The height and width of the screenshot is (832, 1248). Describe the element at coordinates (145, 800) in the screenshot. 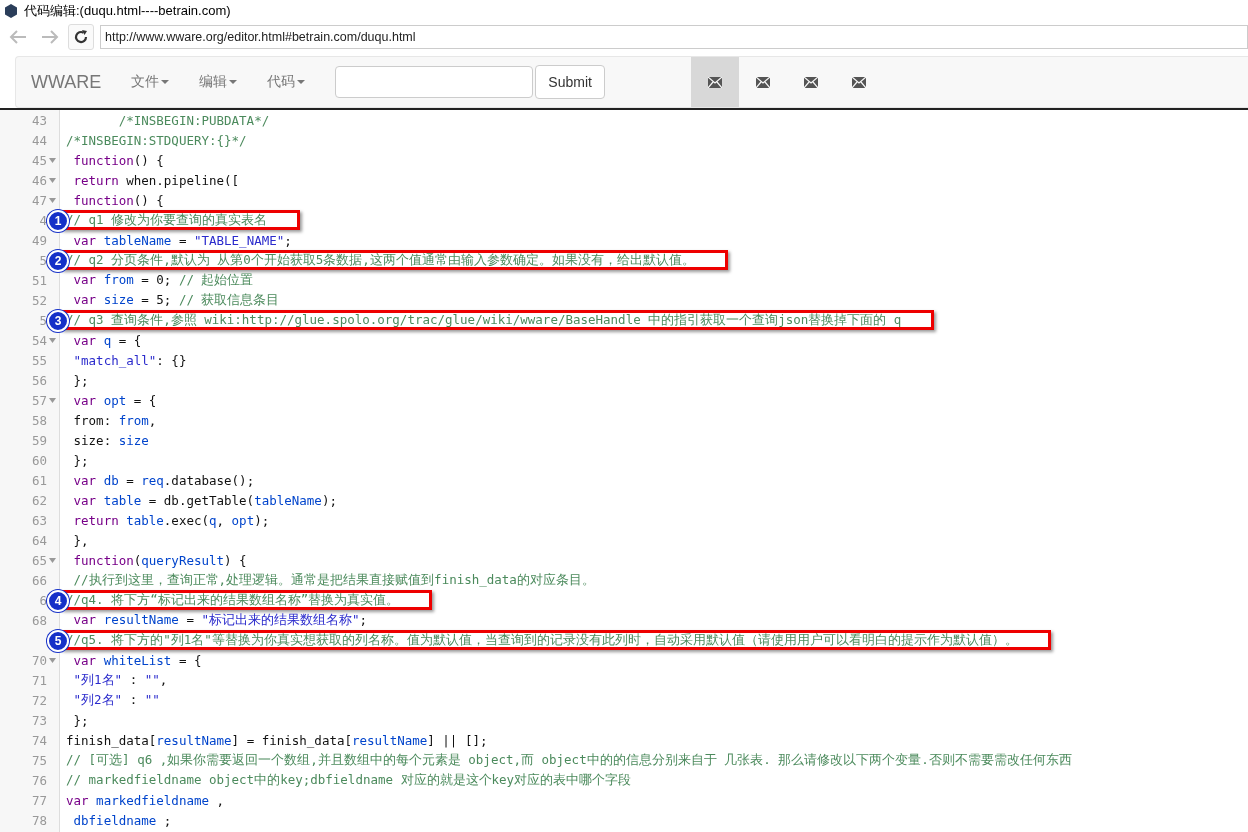

I see `code-line: var markedfieldname ,` at that location.